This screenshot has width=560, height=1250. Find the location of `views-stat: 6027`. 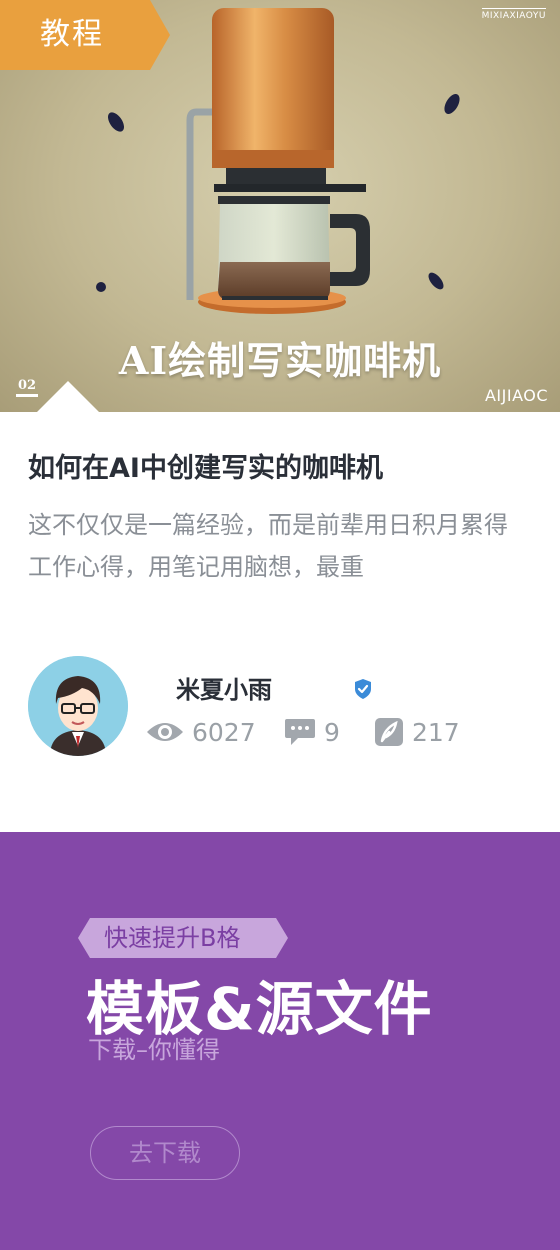

views-stat: 6027 is located at coordinates (215, 732).